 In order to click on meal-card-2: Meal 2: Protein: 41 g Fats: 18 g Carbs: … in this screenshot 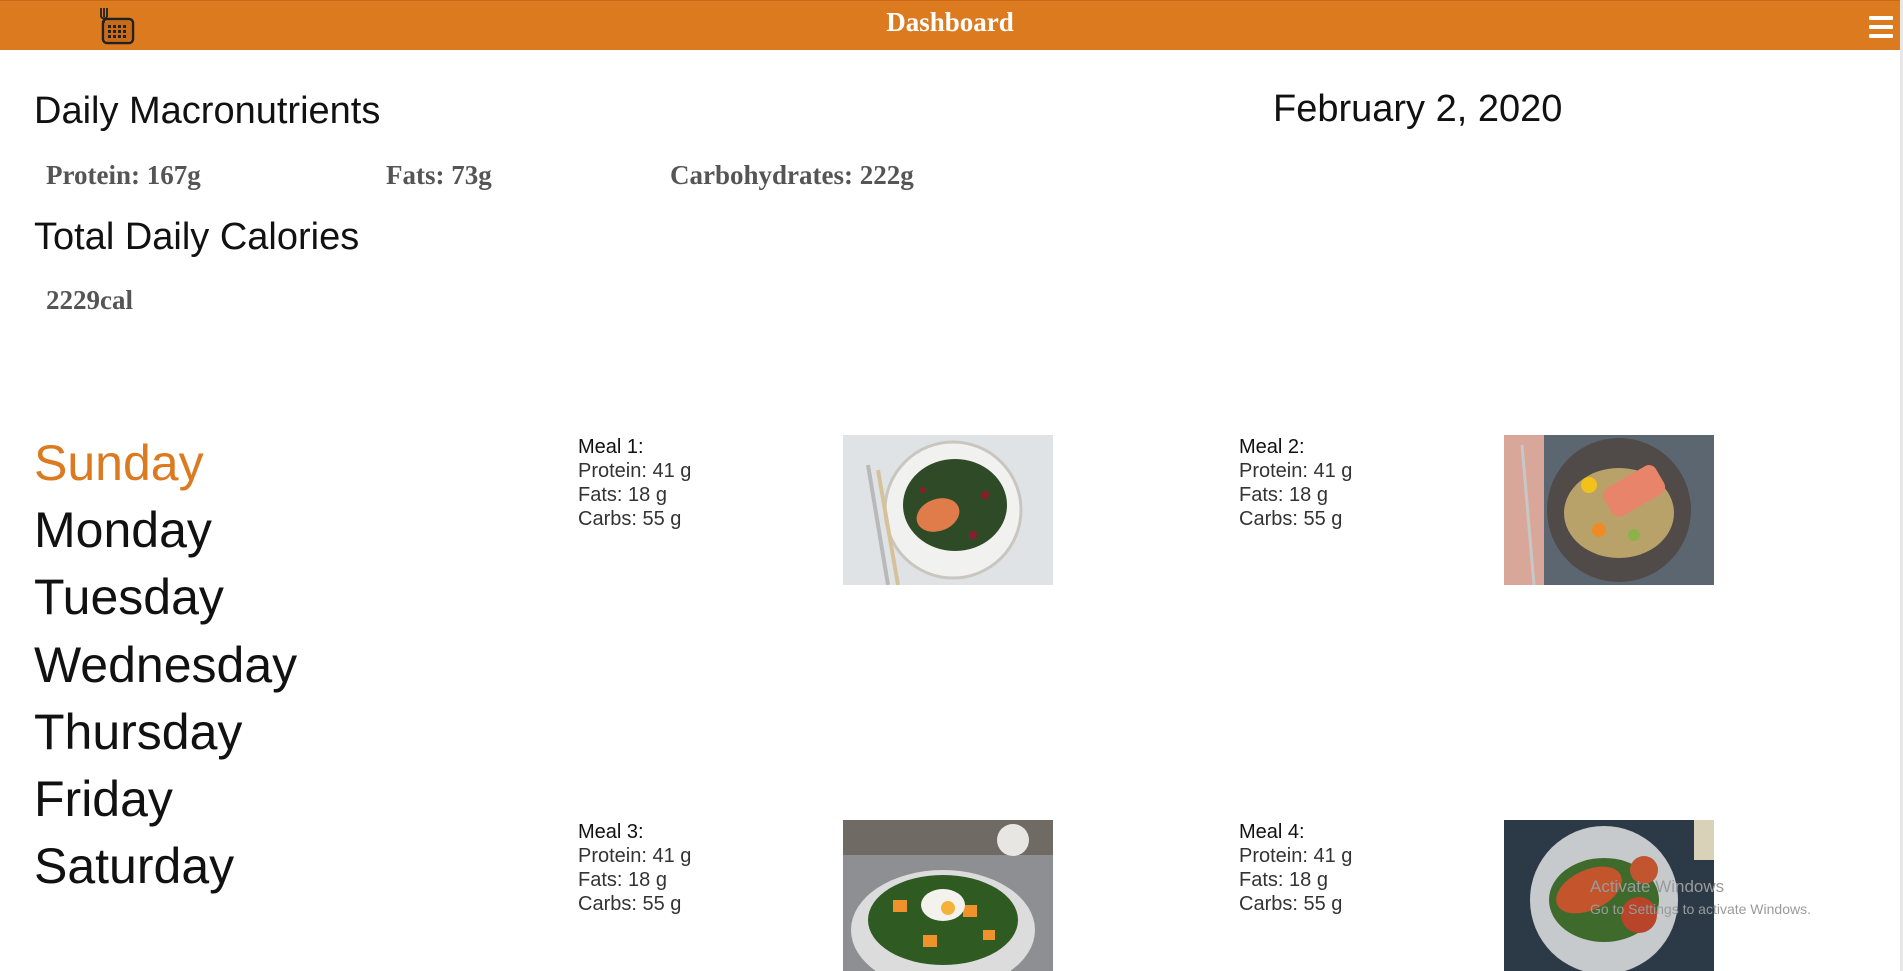, I will do `click(1295, 483)`.